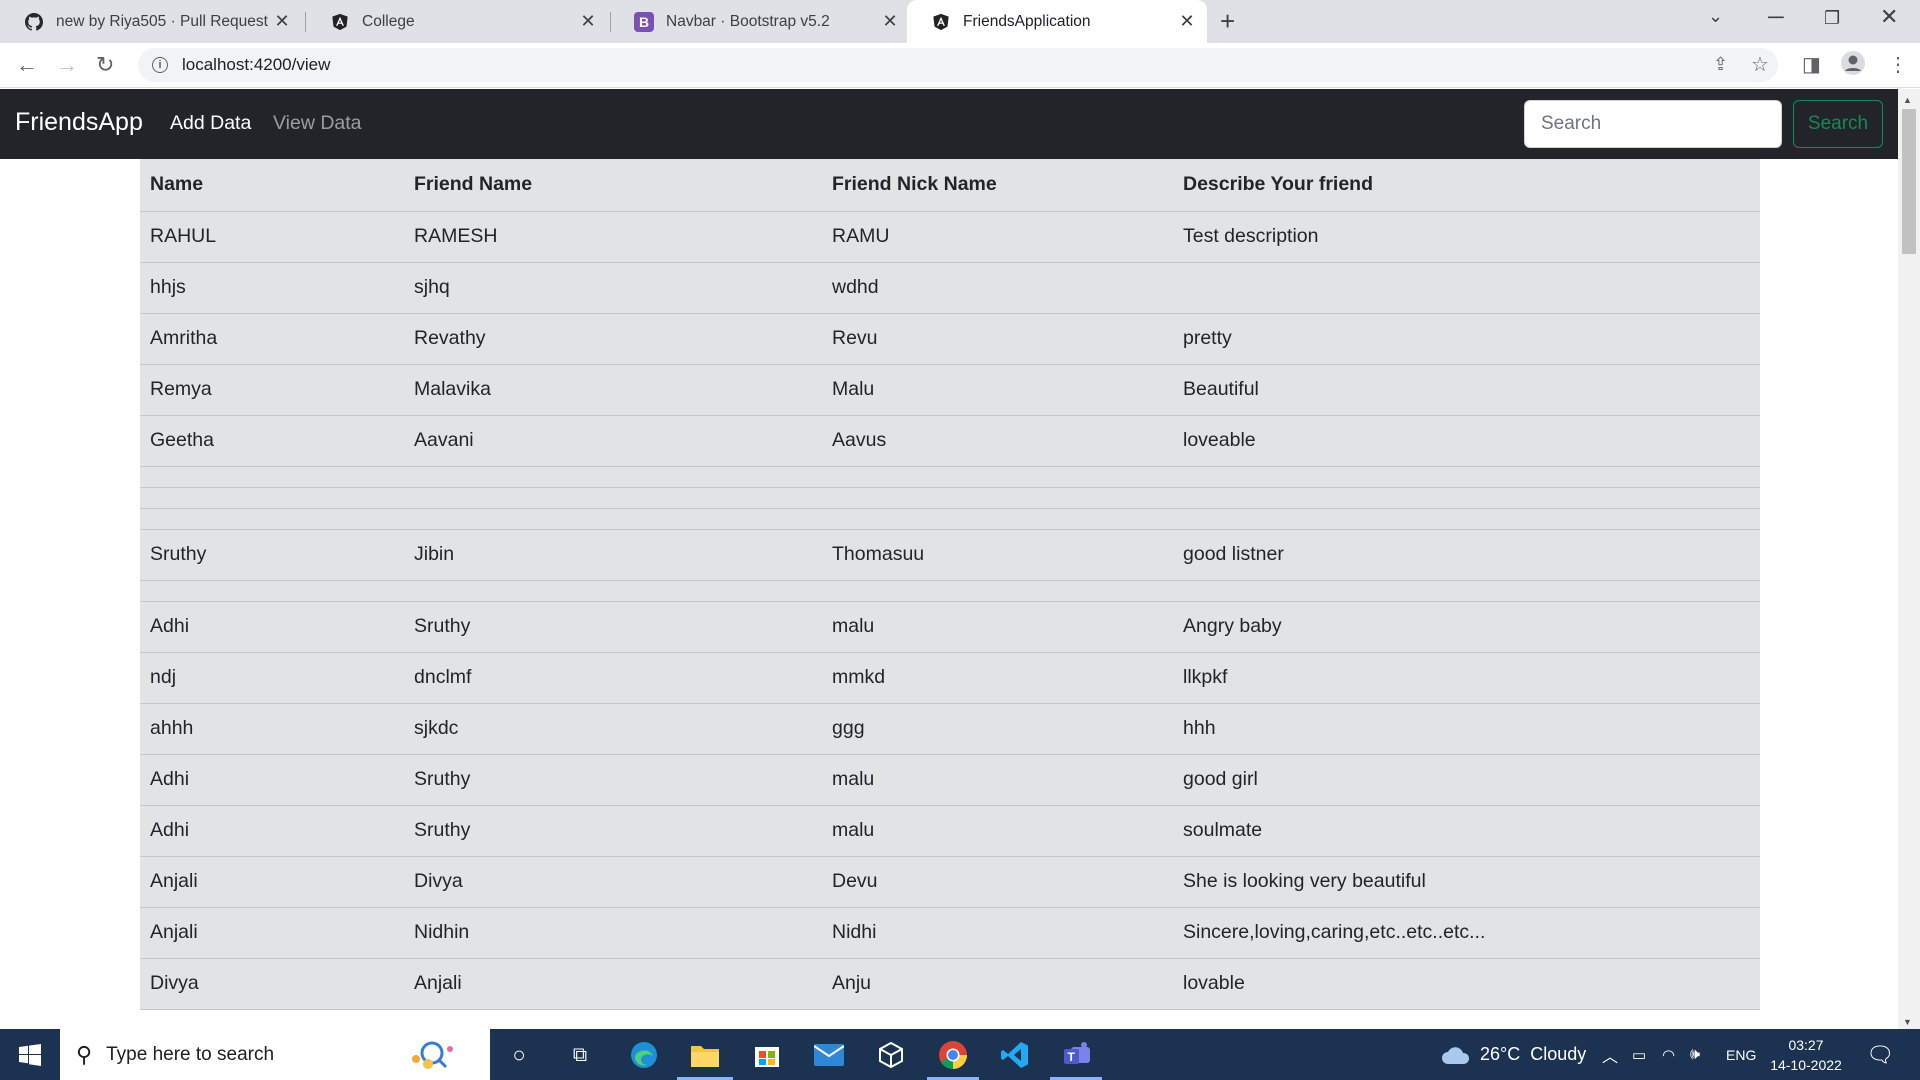 The image size is (1920, 1080). I want to click on restore-icon: ❐, so click(1832, 18).